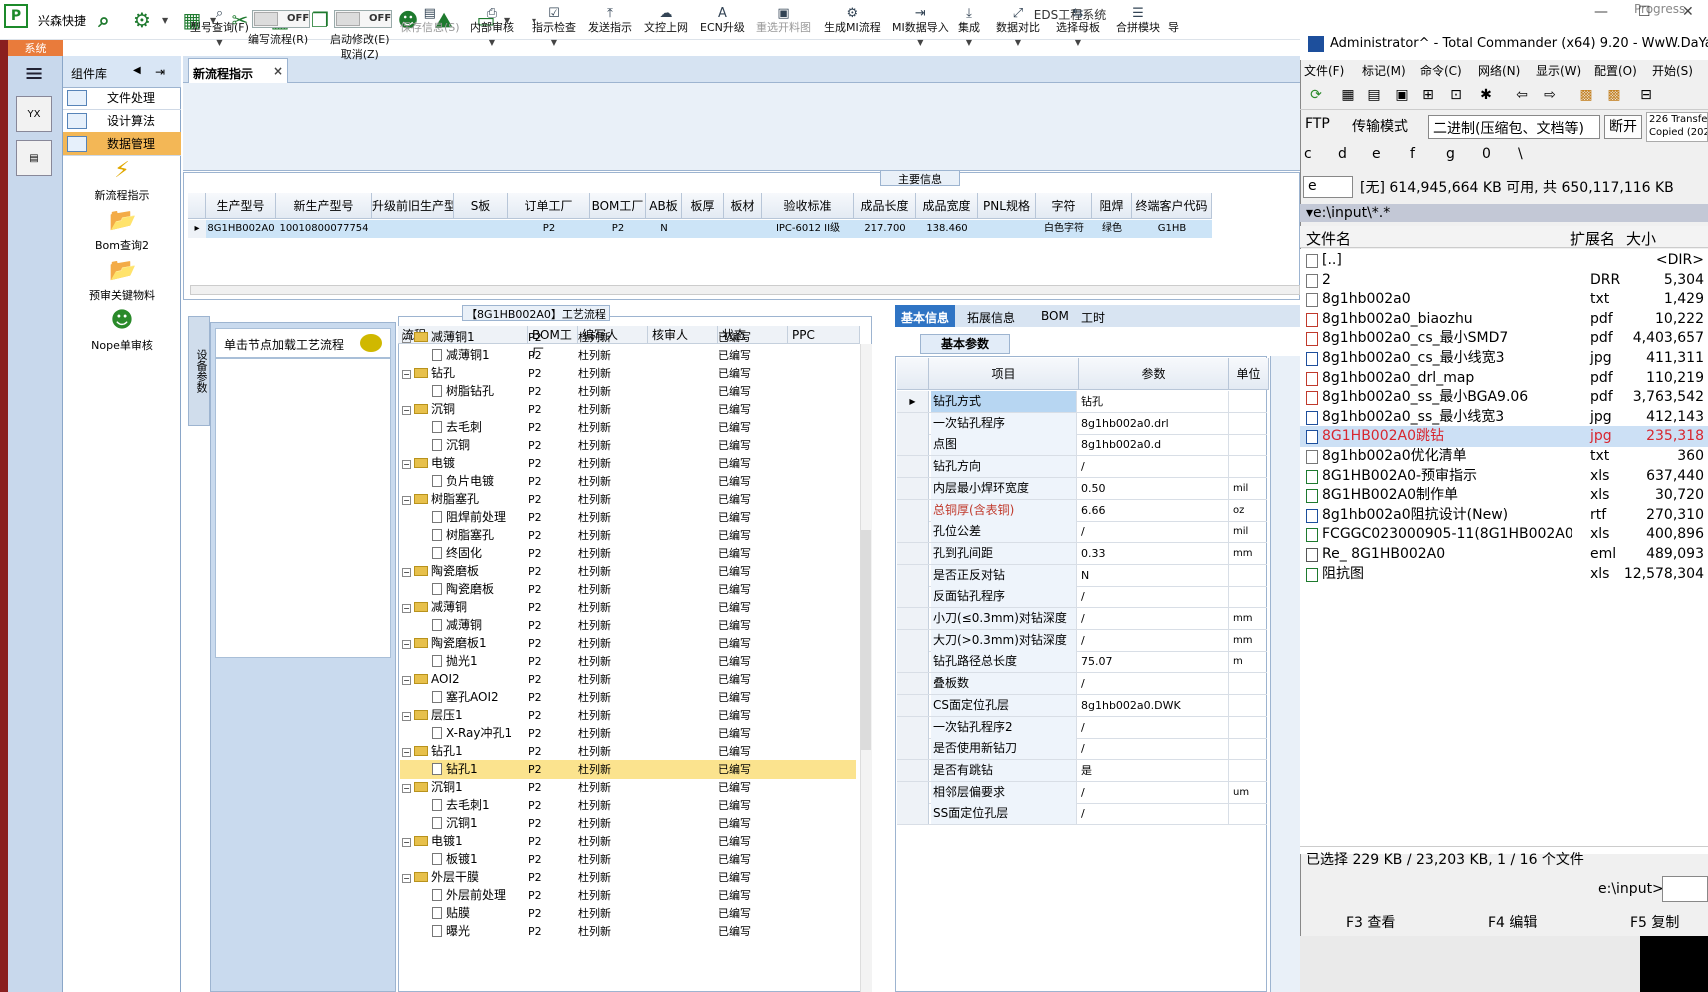  I want to click on col-ext-header: 扩展名, so click(1592, 238).